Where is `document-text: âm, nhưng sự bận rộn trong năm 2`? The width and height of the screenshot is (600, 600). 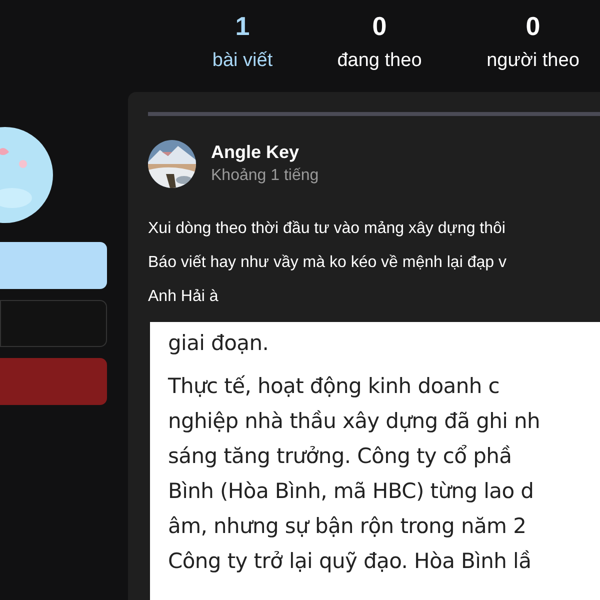
document-text: âm, nhưng sự bận rộn trong năm 2 is located at coordinates (347, 526).